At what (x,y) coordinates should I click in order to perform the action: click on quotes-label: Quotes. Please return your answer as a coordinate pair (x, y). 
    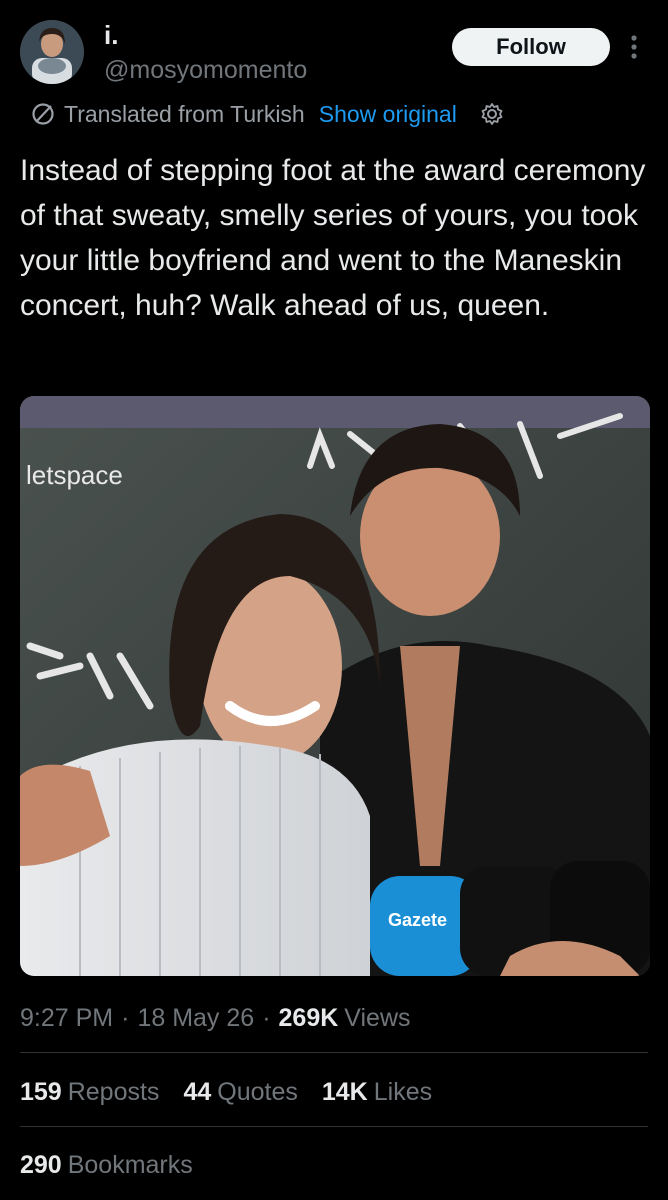
    Looking at the image, I should click on (257, 1091).